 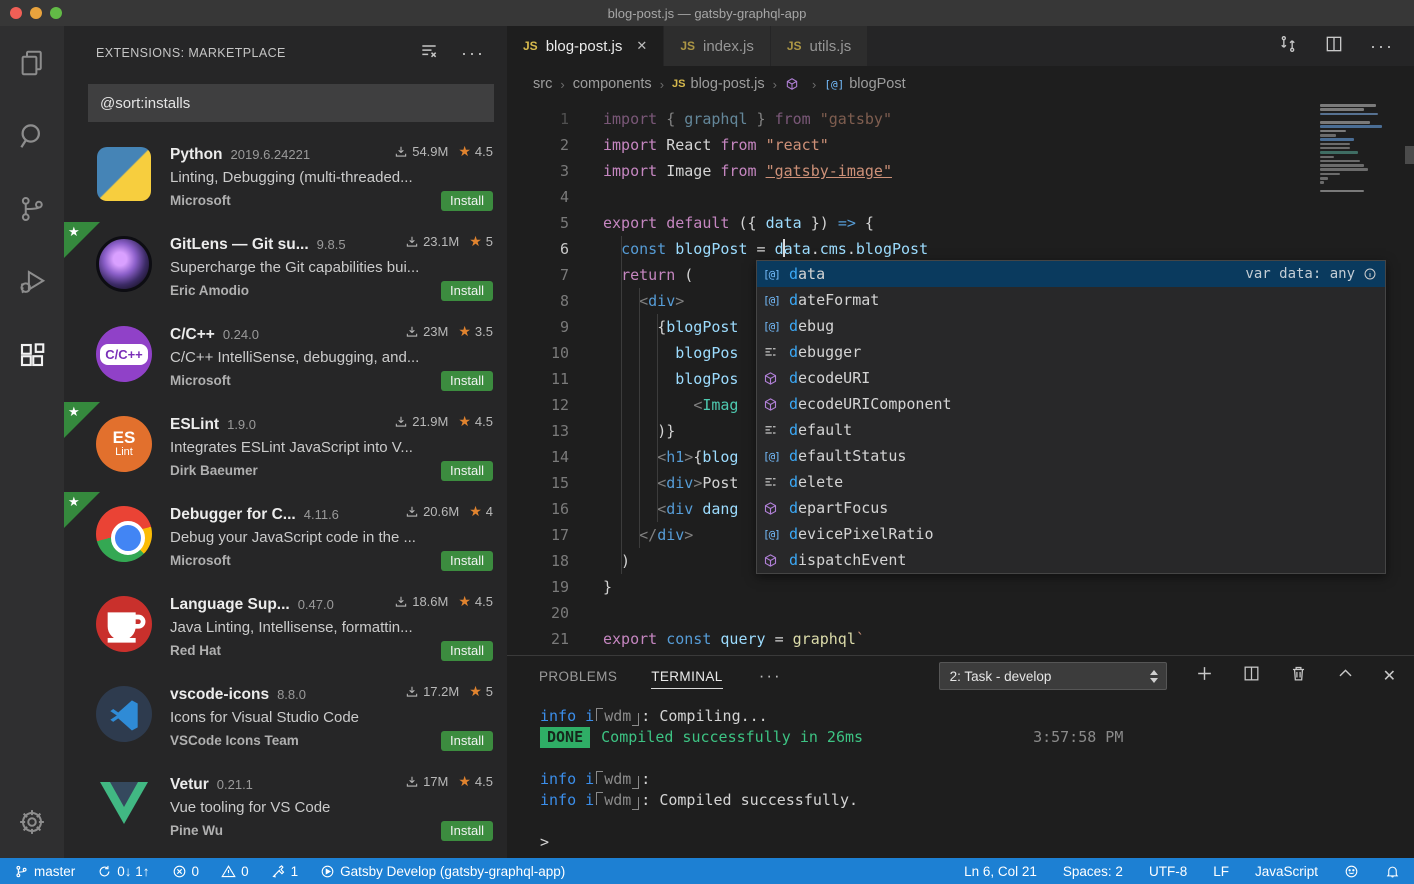 I want to click on code-line-21: 21 export const query = graphql`, so click(x=960, y=639).